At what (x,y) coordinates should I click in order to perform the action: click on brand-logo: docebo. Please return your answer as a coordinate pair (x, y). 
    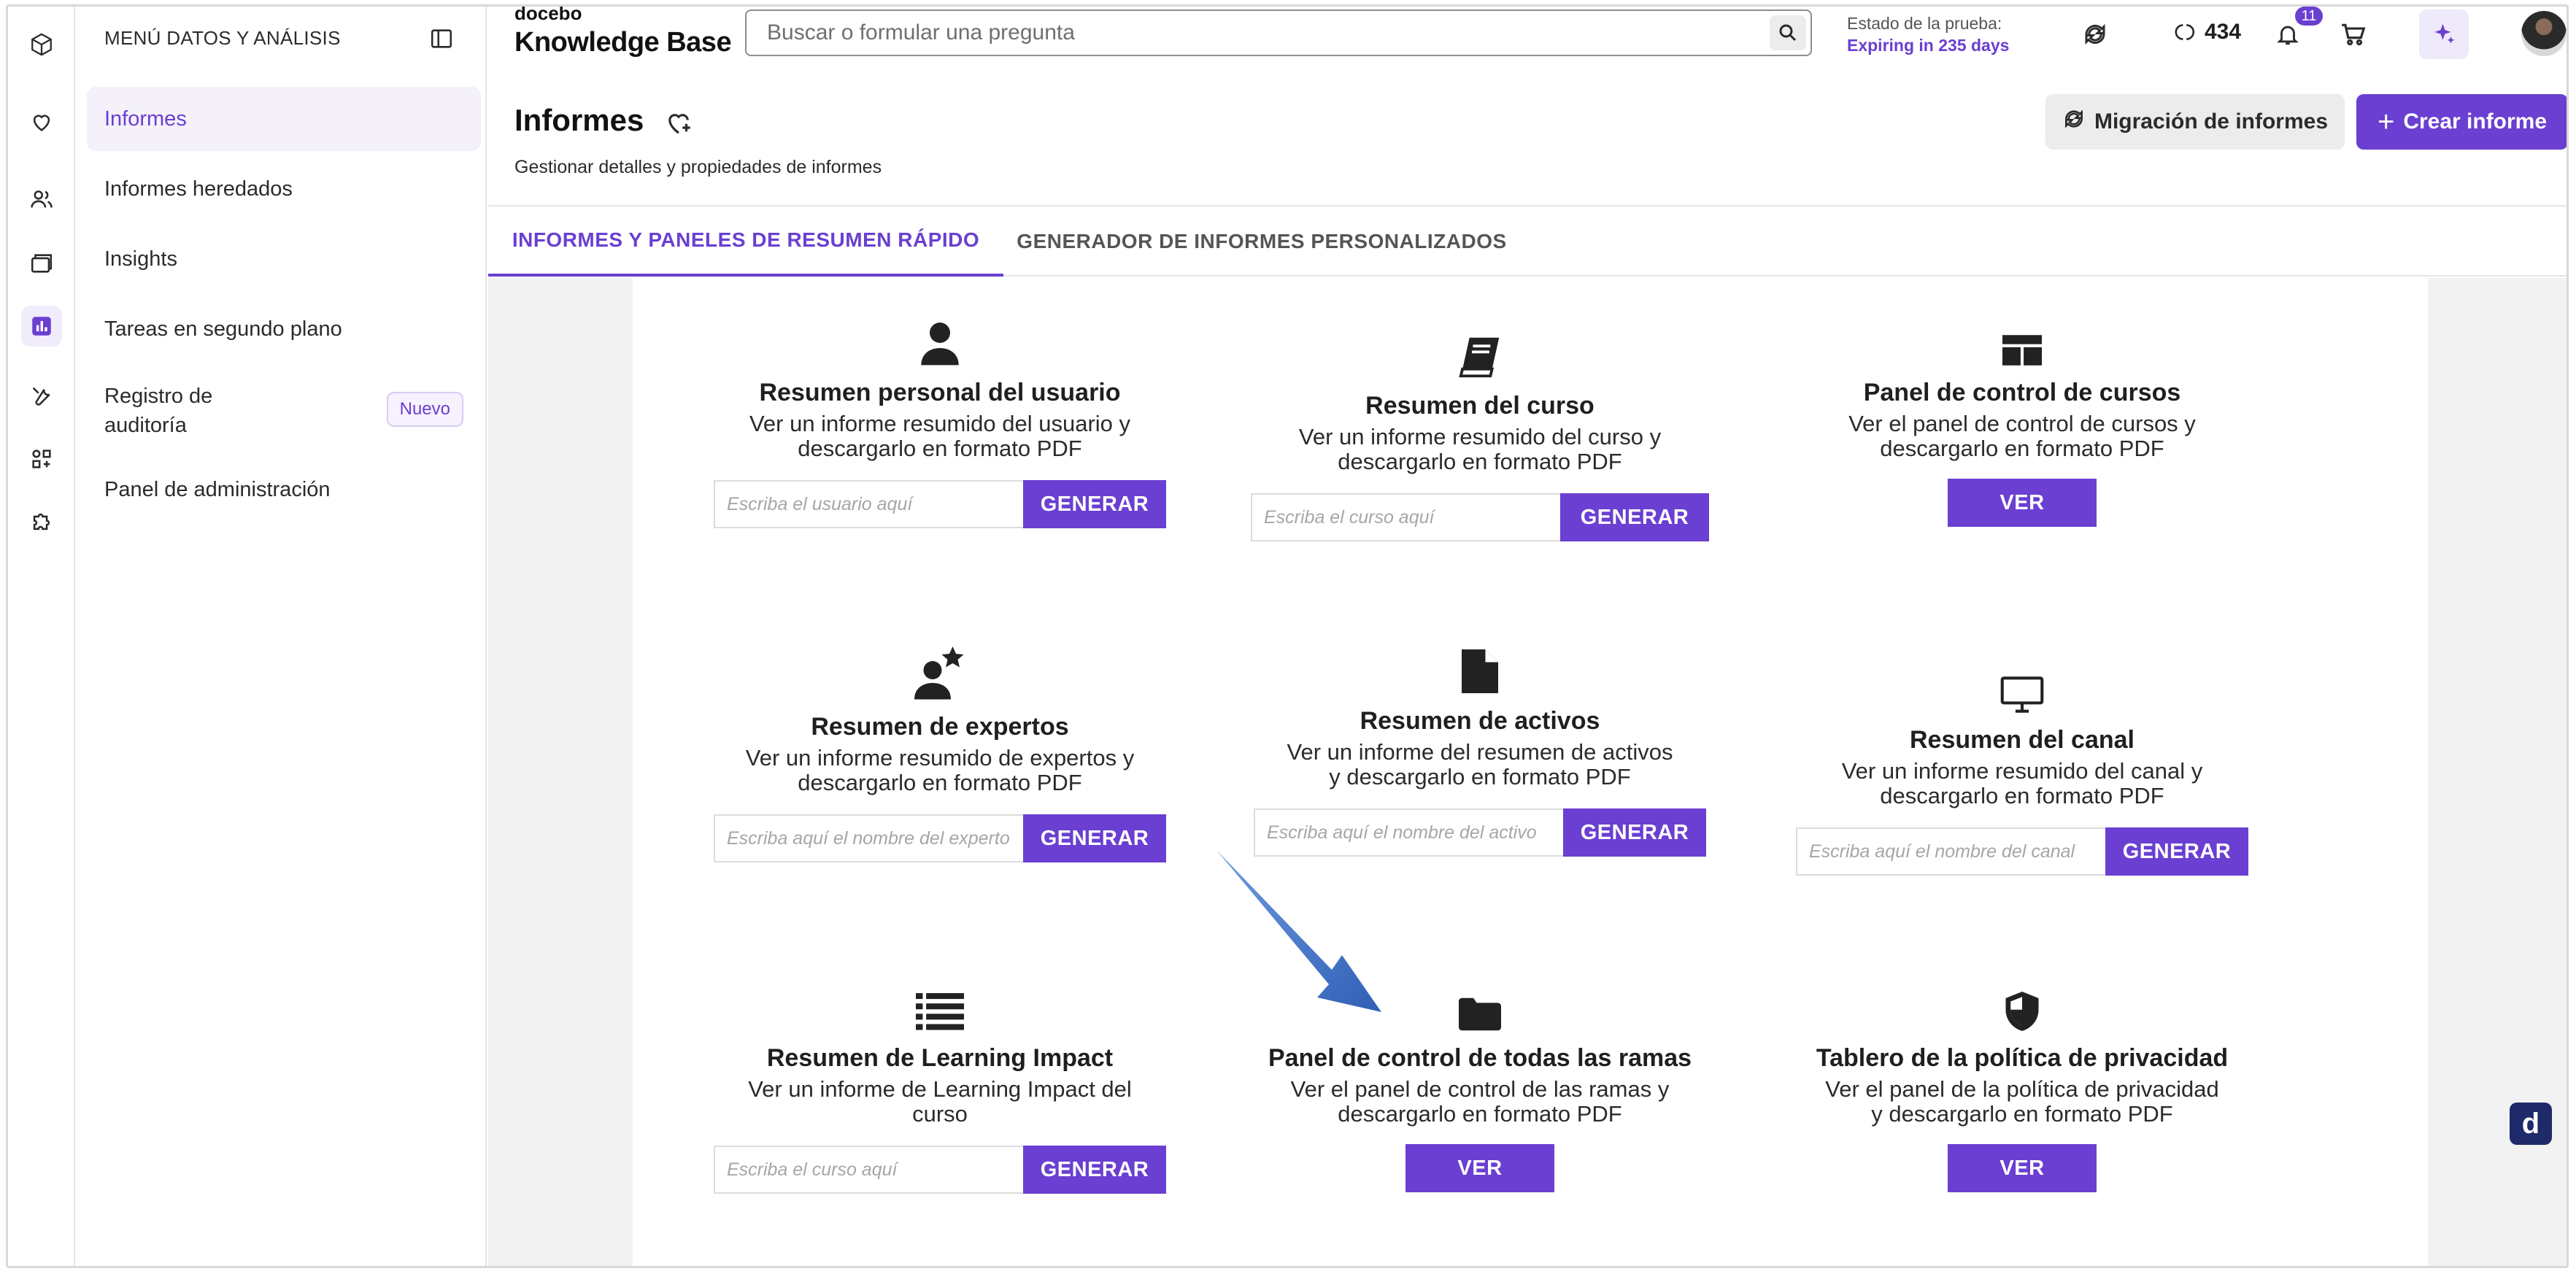
    Looking at the image, I should click on (548, 14).